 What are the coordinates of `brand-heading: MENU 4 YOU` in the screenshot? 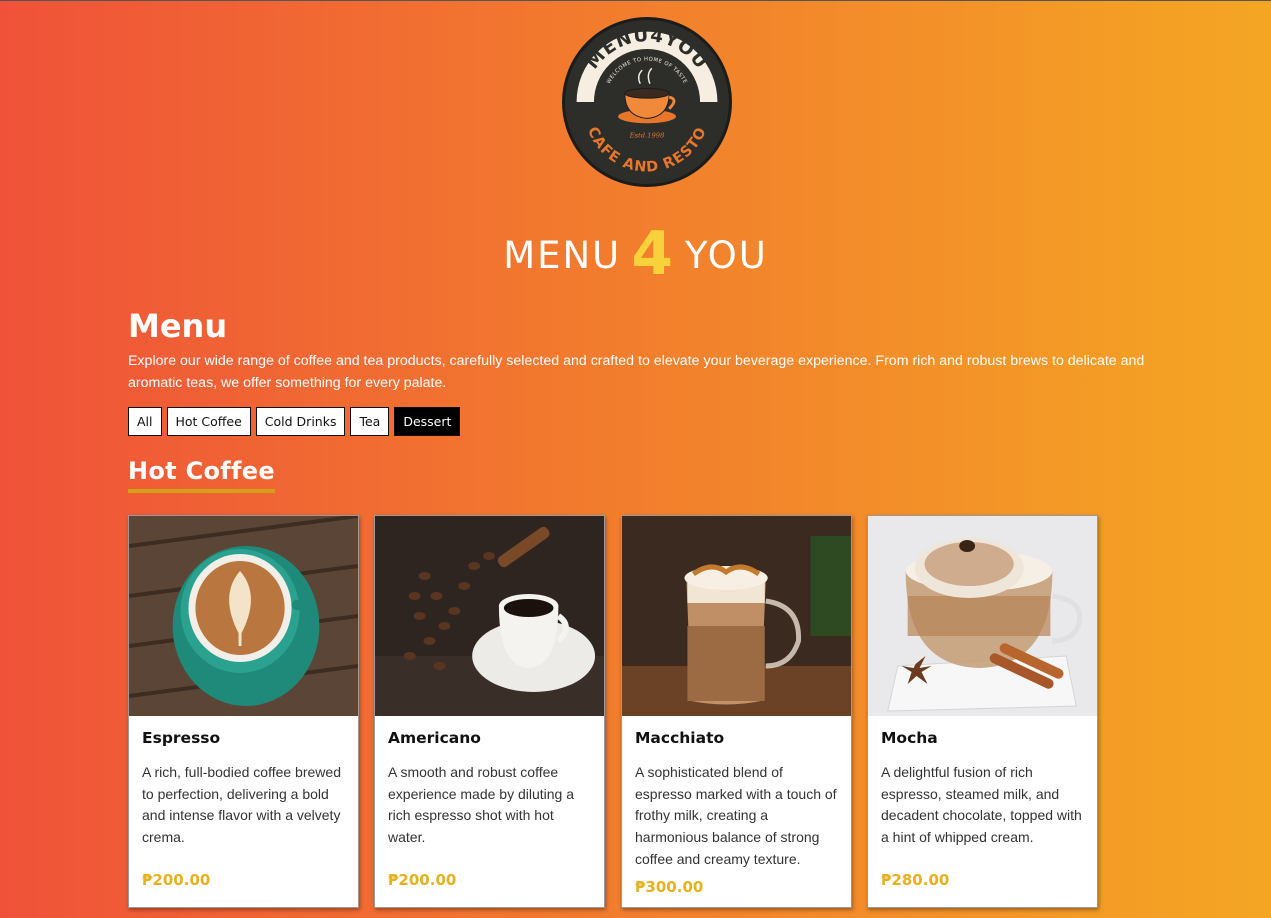 It's located at (635, 254).